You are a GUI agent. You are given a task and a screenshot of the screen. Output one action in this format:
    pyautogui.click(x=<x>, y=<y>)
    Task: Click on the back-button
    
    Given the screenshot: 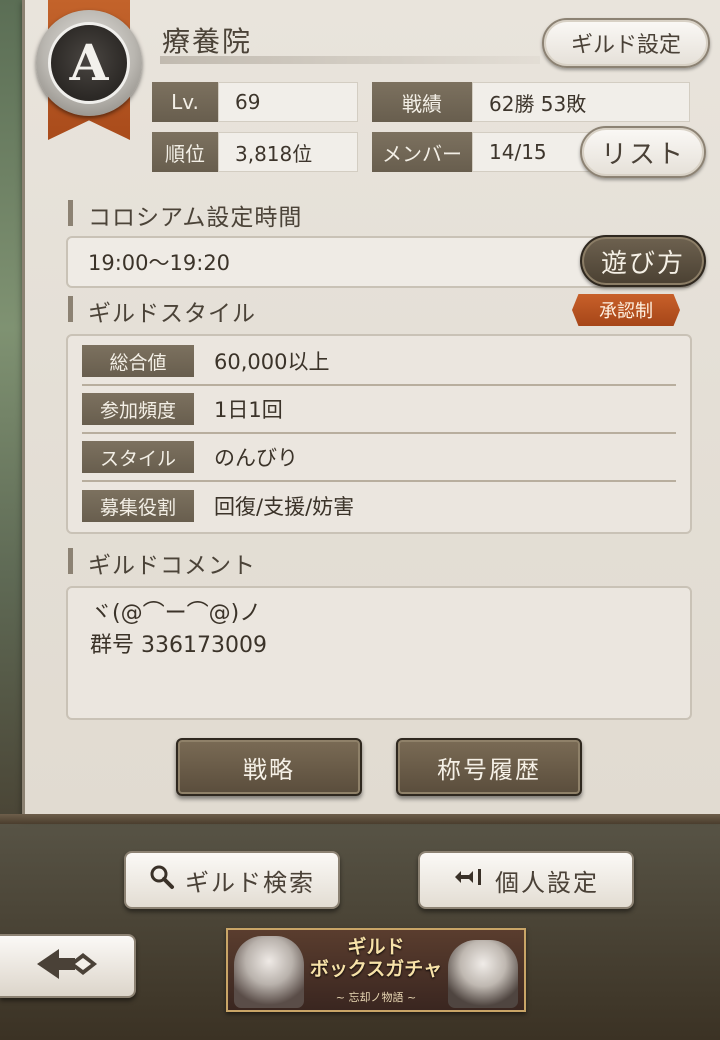 What is the action you would take?
    pyautogui.click(x=68, y=966)
    